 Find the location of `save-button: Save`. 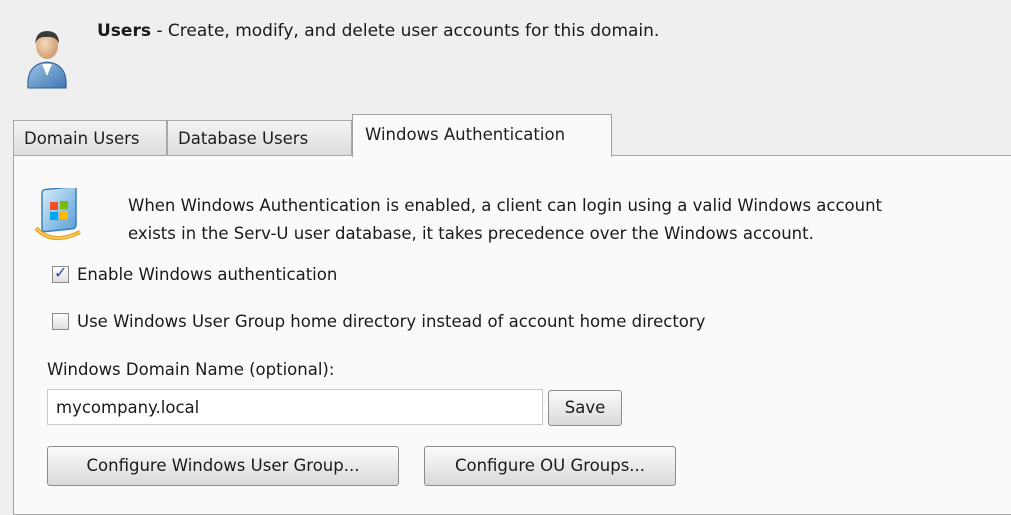

save-button: Save is located at coordinates (585, 408).